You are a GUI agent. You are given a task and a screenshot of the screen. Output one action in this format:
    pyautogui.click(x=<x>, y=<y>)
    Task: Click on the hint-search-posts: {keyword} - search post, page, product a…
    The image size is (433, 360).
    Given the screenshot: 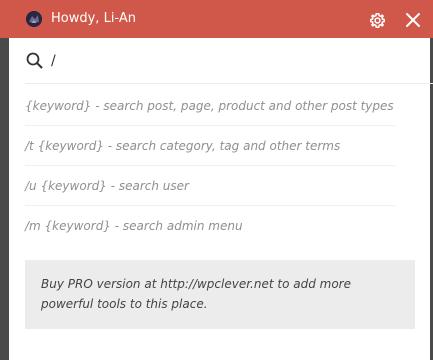 What is the action you would take?
    pyautogui.click(x=210, y=106)
    